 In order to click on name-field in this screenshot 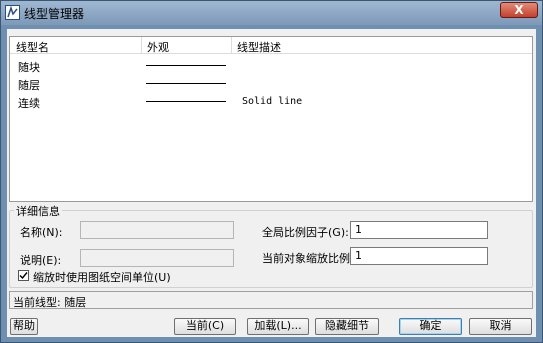, I will do `click(157, 230)`.